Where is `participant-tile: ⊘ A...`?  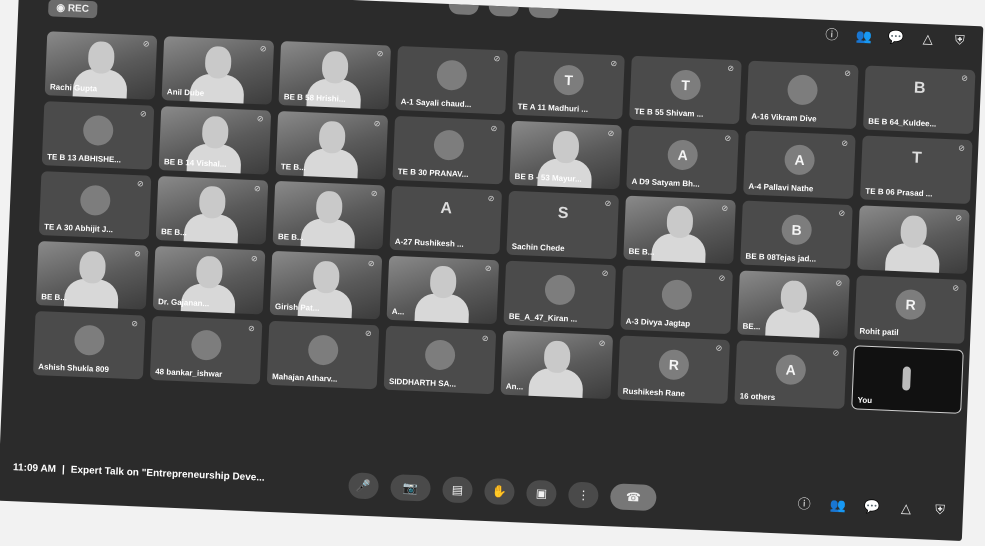 participant-tile: ⊘ A... is located at coordinates (443, 290).